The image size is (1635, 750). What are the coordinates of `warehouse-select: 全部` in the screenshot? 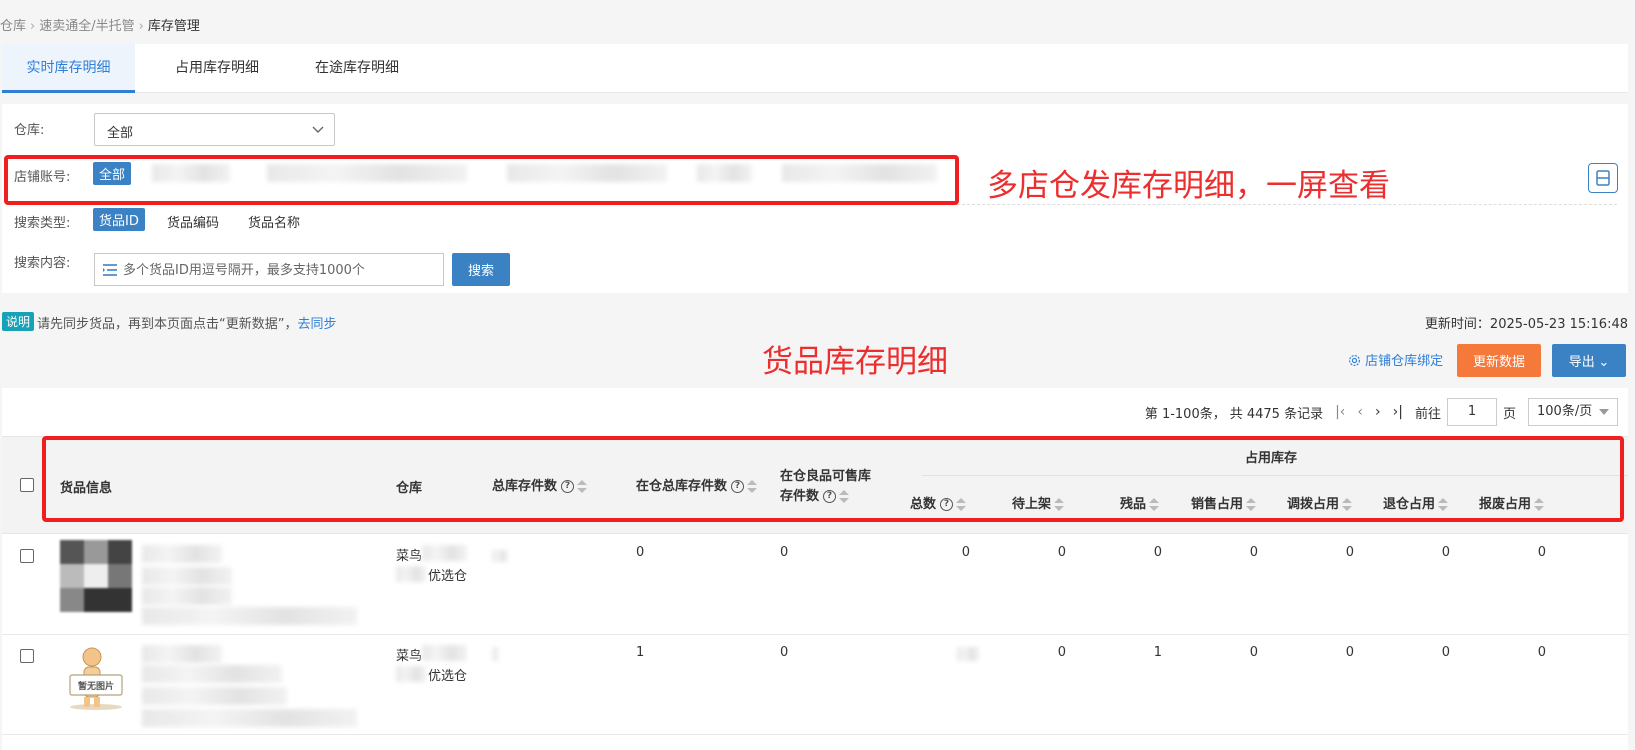 It's located at (214, 129).